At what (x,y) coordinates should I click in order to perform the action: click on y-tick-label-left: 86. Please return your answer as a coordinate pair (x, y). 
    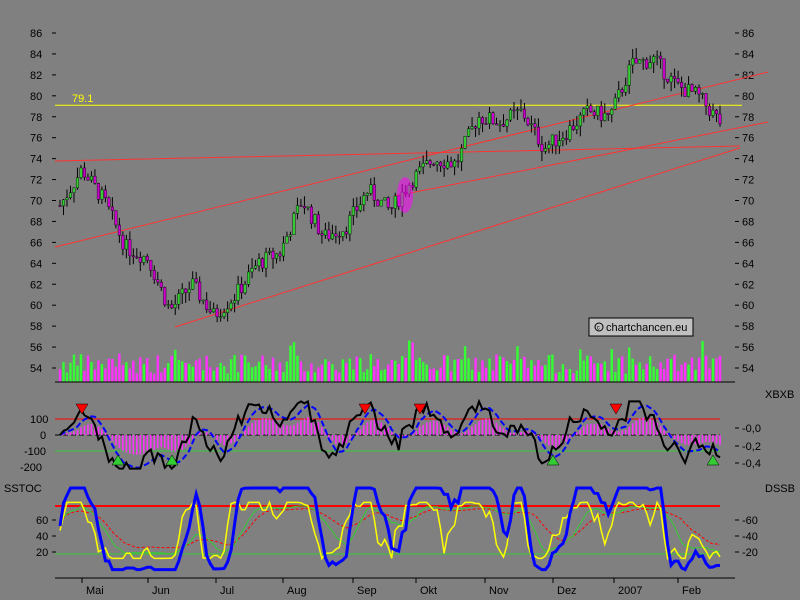
    Looking at the image, I should click on (36, 34).